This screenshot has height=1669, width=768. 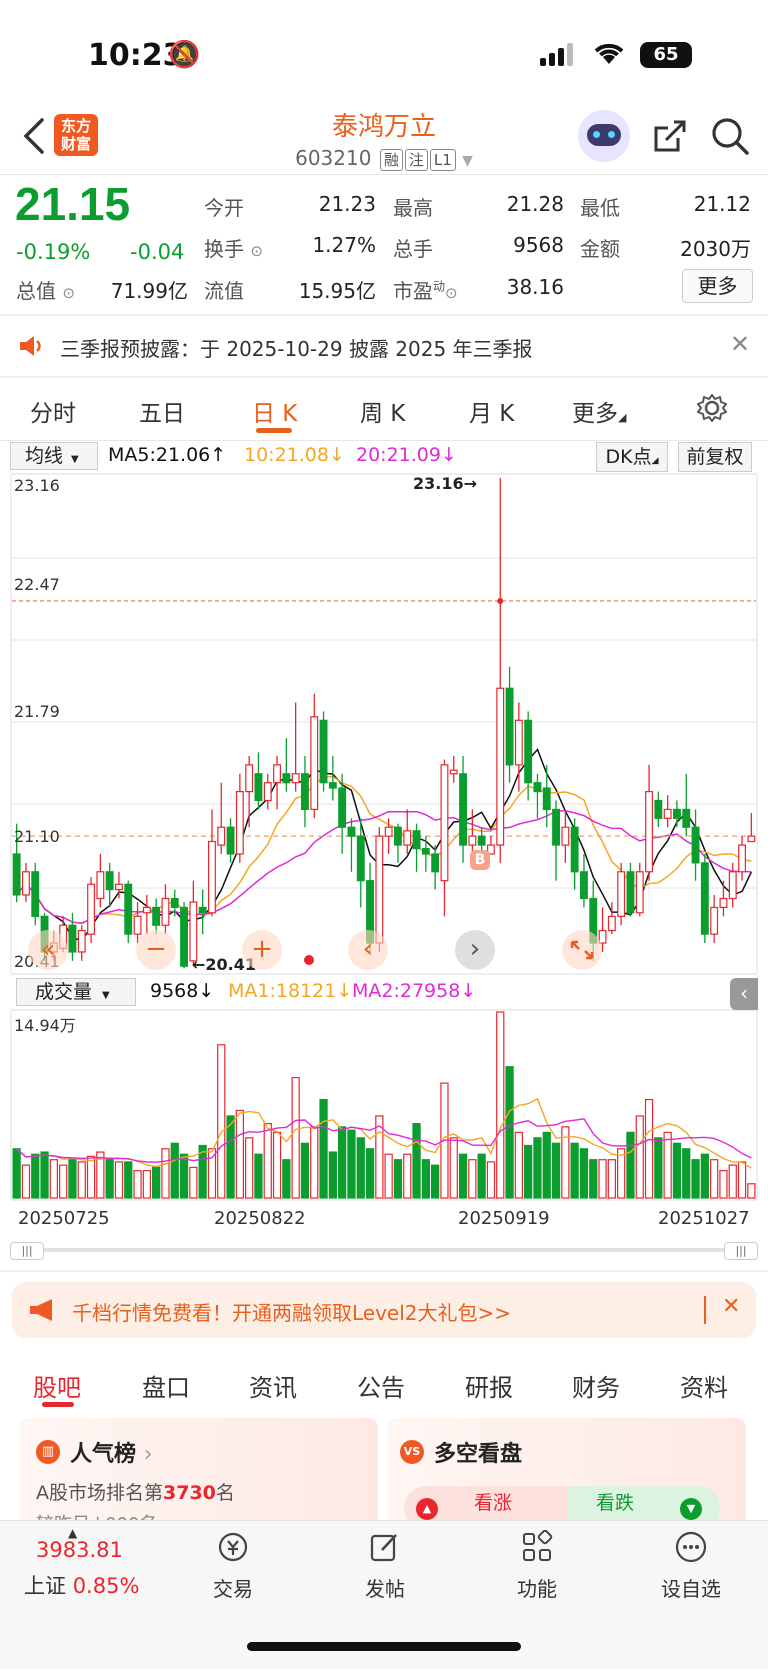 What do you see at coordinates (368, 950) in the screenshot?
I see `scroll-left-button: ‹` at bounding box center [368, 950].